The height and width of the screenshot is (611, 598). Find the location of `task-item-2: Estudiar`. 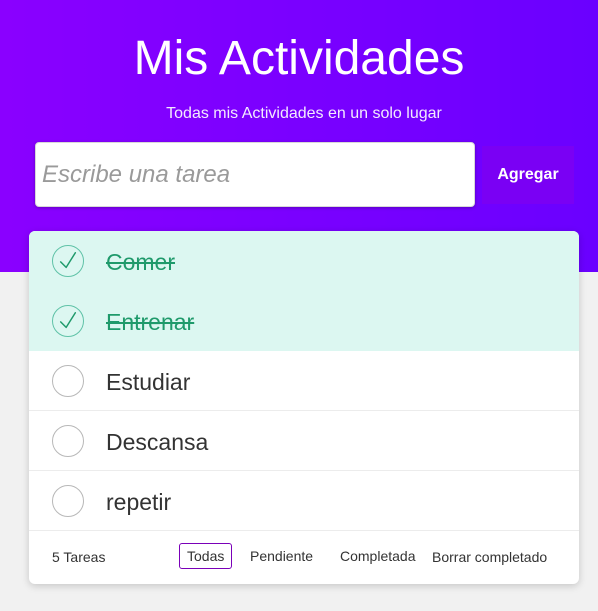

task-item-2: Estudiar is located at coordinates (304, 381).